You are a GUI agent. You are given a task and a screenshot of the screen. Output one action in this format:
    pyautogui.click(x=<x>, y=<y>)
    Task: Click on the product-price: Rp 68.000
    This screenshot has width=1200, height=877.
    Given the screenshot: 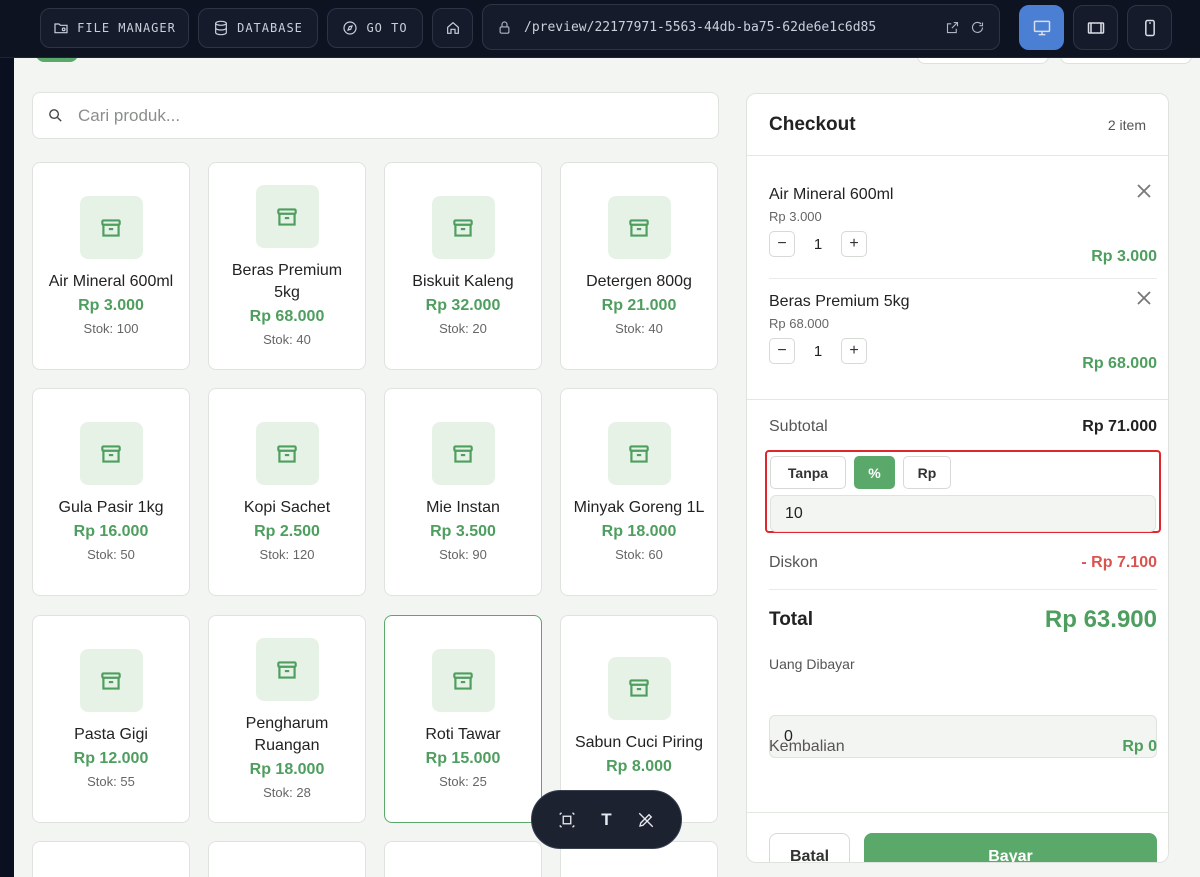 What is the action you would take?
    pyautogui.click(x=287, y=316)
    